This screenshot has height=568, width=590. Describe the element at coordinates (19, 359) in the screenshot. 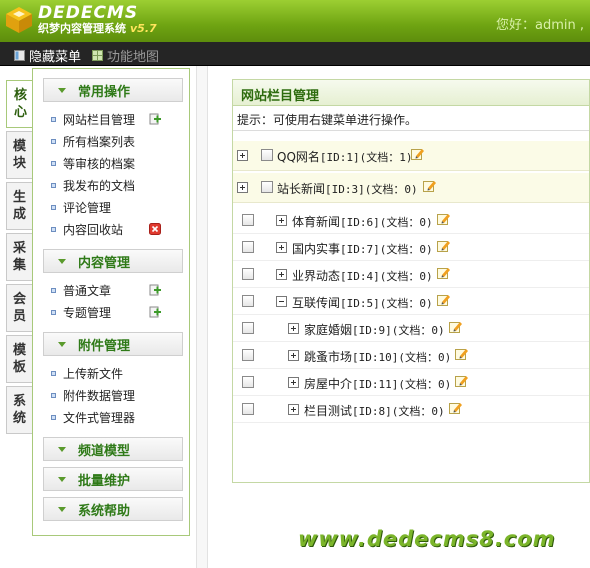

I see `tab-templates: 模板` at that location.